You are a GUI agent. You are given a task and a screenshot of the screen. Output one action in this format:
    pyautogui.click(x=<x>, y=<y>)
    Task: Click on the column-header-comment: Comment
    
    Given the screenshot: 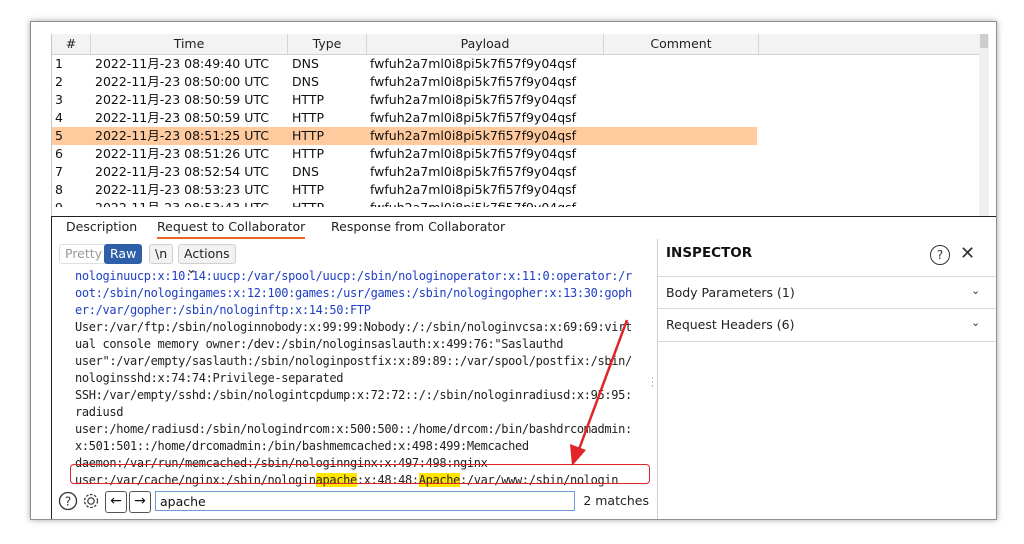 What is the action you would take?
    pyautogui.click(x=681, y=44)
    